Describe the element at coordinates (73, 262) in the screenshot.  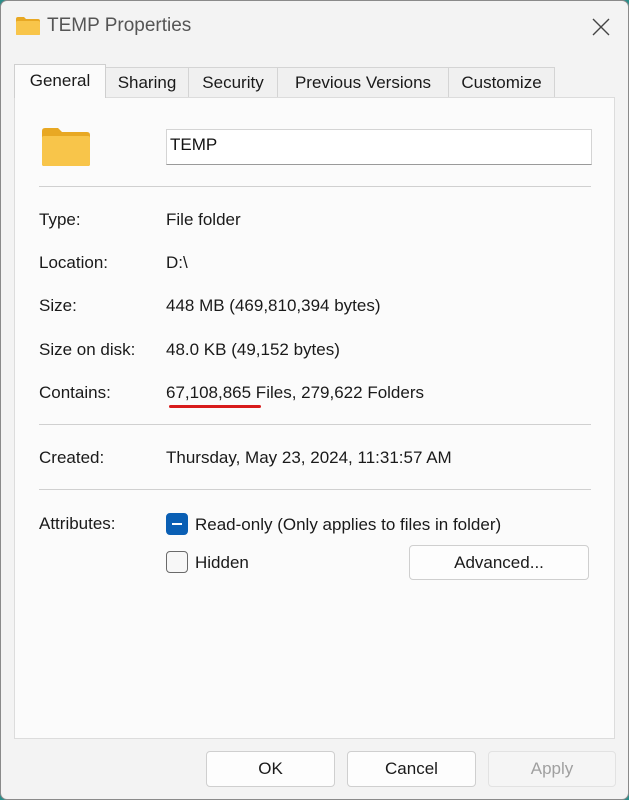
I see `location-label: Location:` at that location.